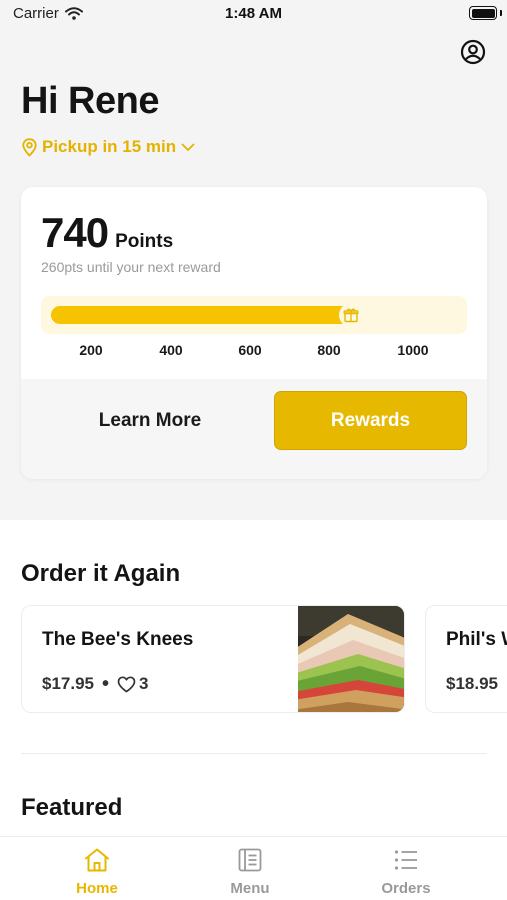 This screenshot has height=900, width=507. What do you see at coordinates (501, 13) in the screenshot?
I see `battery-tip` at bounding box center [501, 13].